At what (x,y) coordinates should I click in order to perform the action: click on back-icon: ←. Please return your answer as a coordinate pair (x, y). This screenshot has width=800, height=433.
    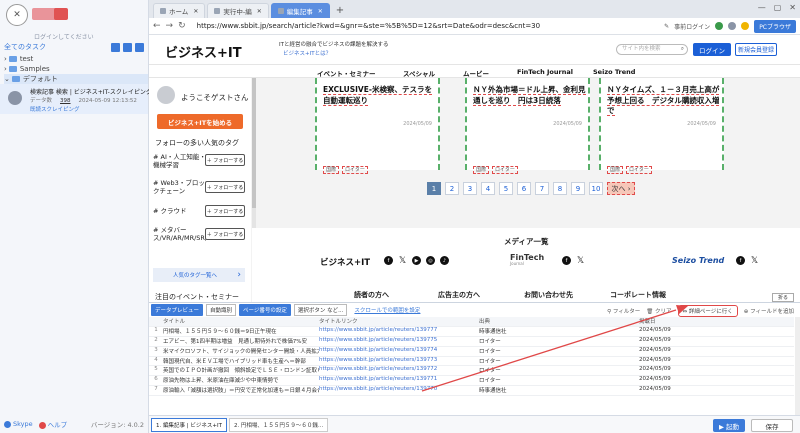
    Looking at the image, I should click on (157, 26).